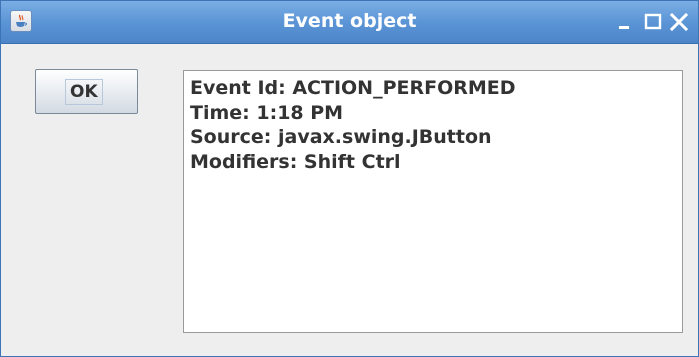  Describe the element at coordinates (295, 161) in the screenshot. I see `event-modifiers-line: Modifiers: Shift Ctrl` at that location.